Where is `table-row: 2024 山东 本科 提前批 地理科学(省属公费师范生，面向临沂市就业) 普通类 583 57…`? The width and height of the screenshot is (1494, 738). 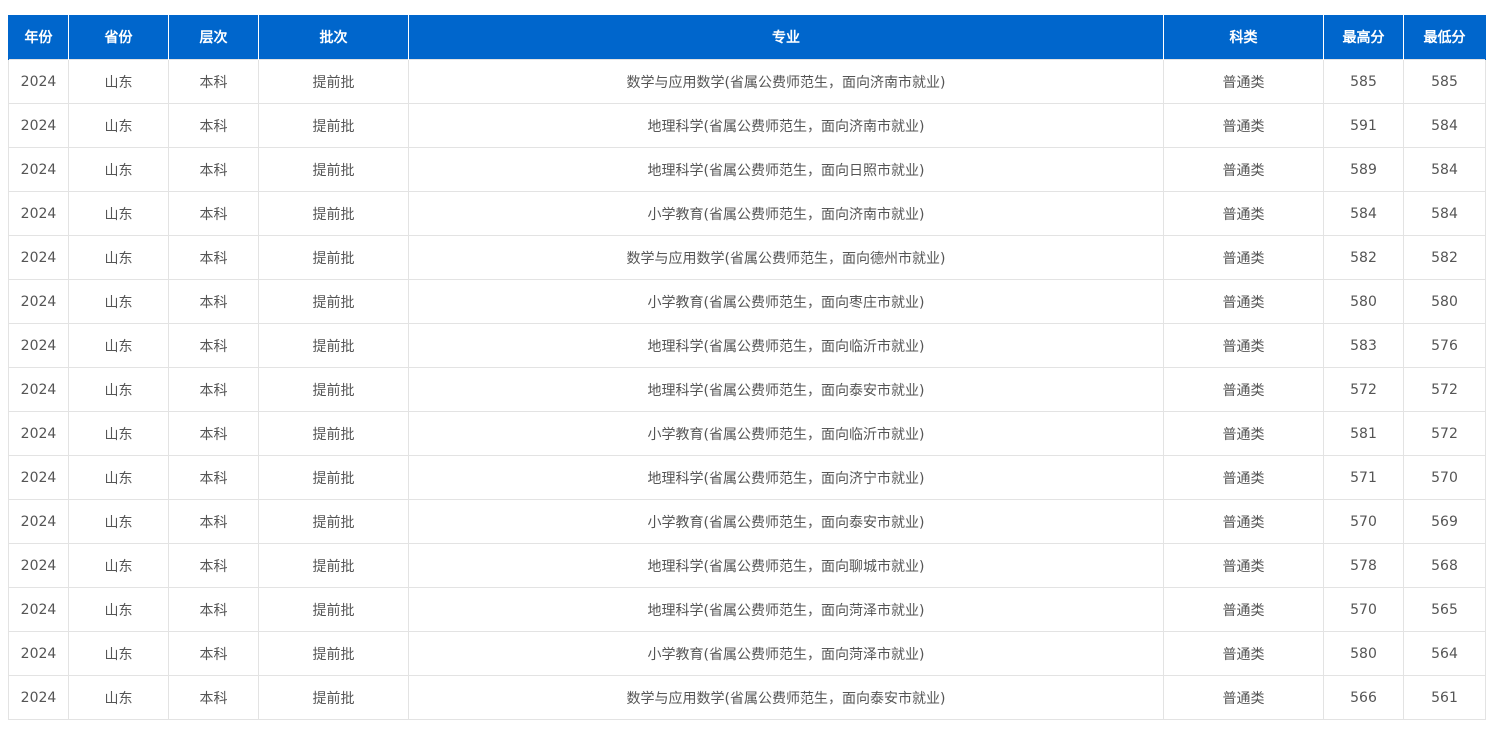
table-row: 2024 山东 本科 提前批 地理科学(省属公费师范生，面向临沂市就业) 普通类 583 57… is located at coordinates (747, 345).